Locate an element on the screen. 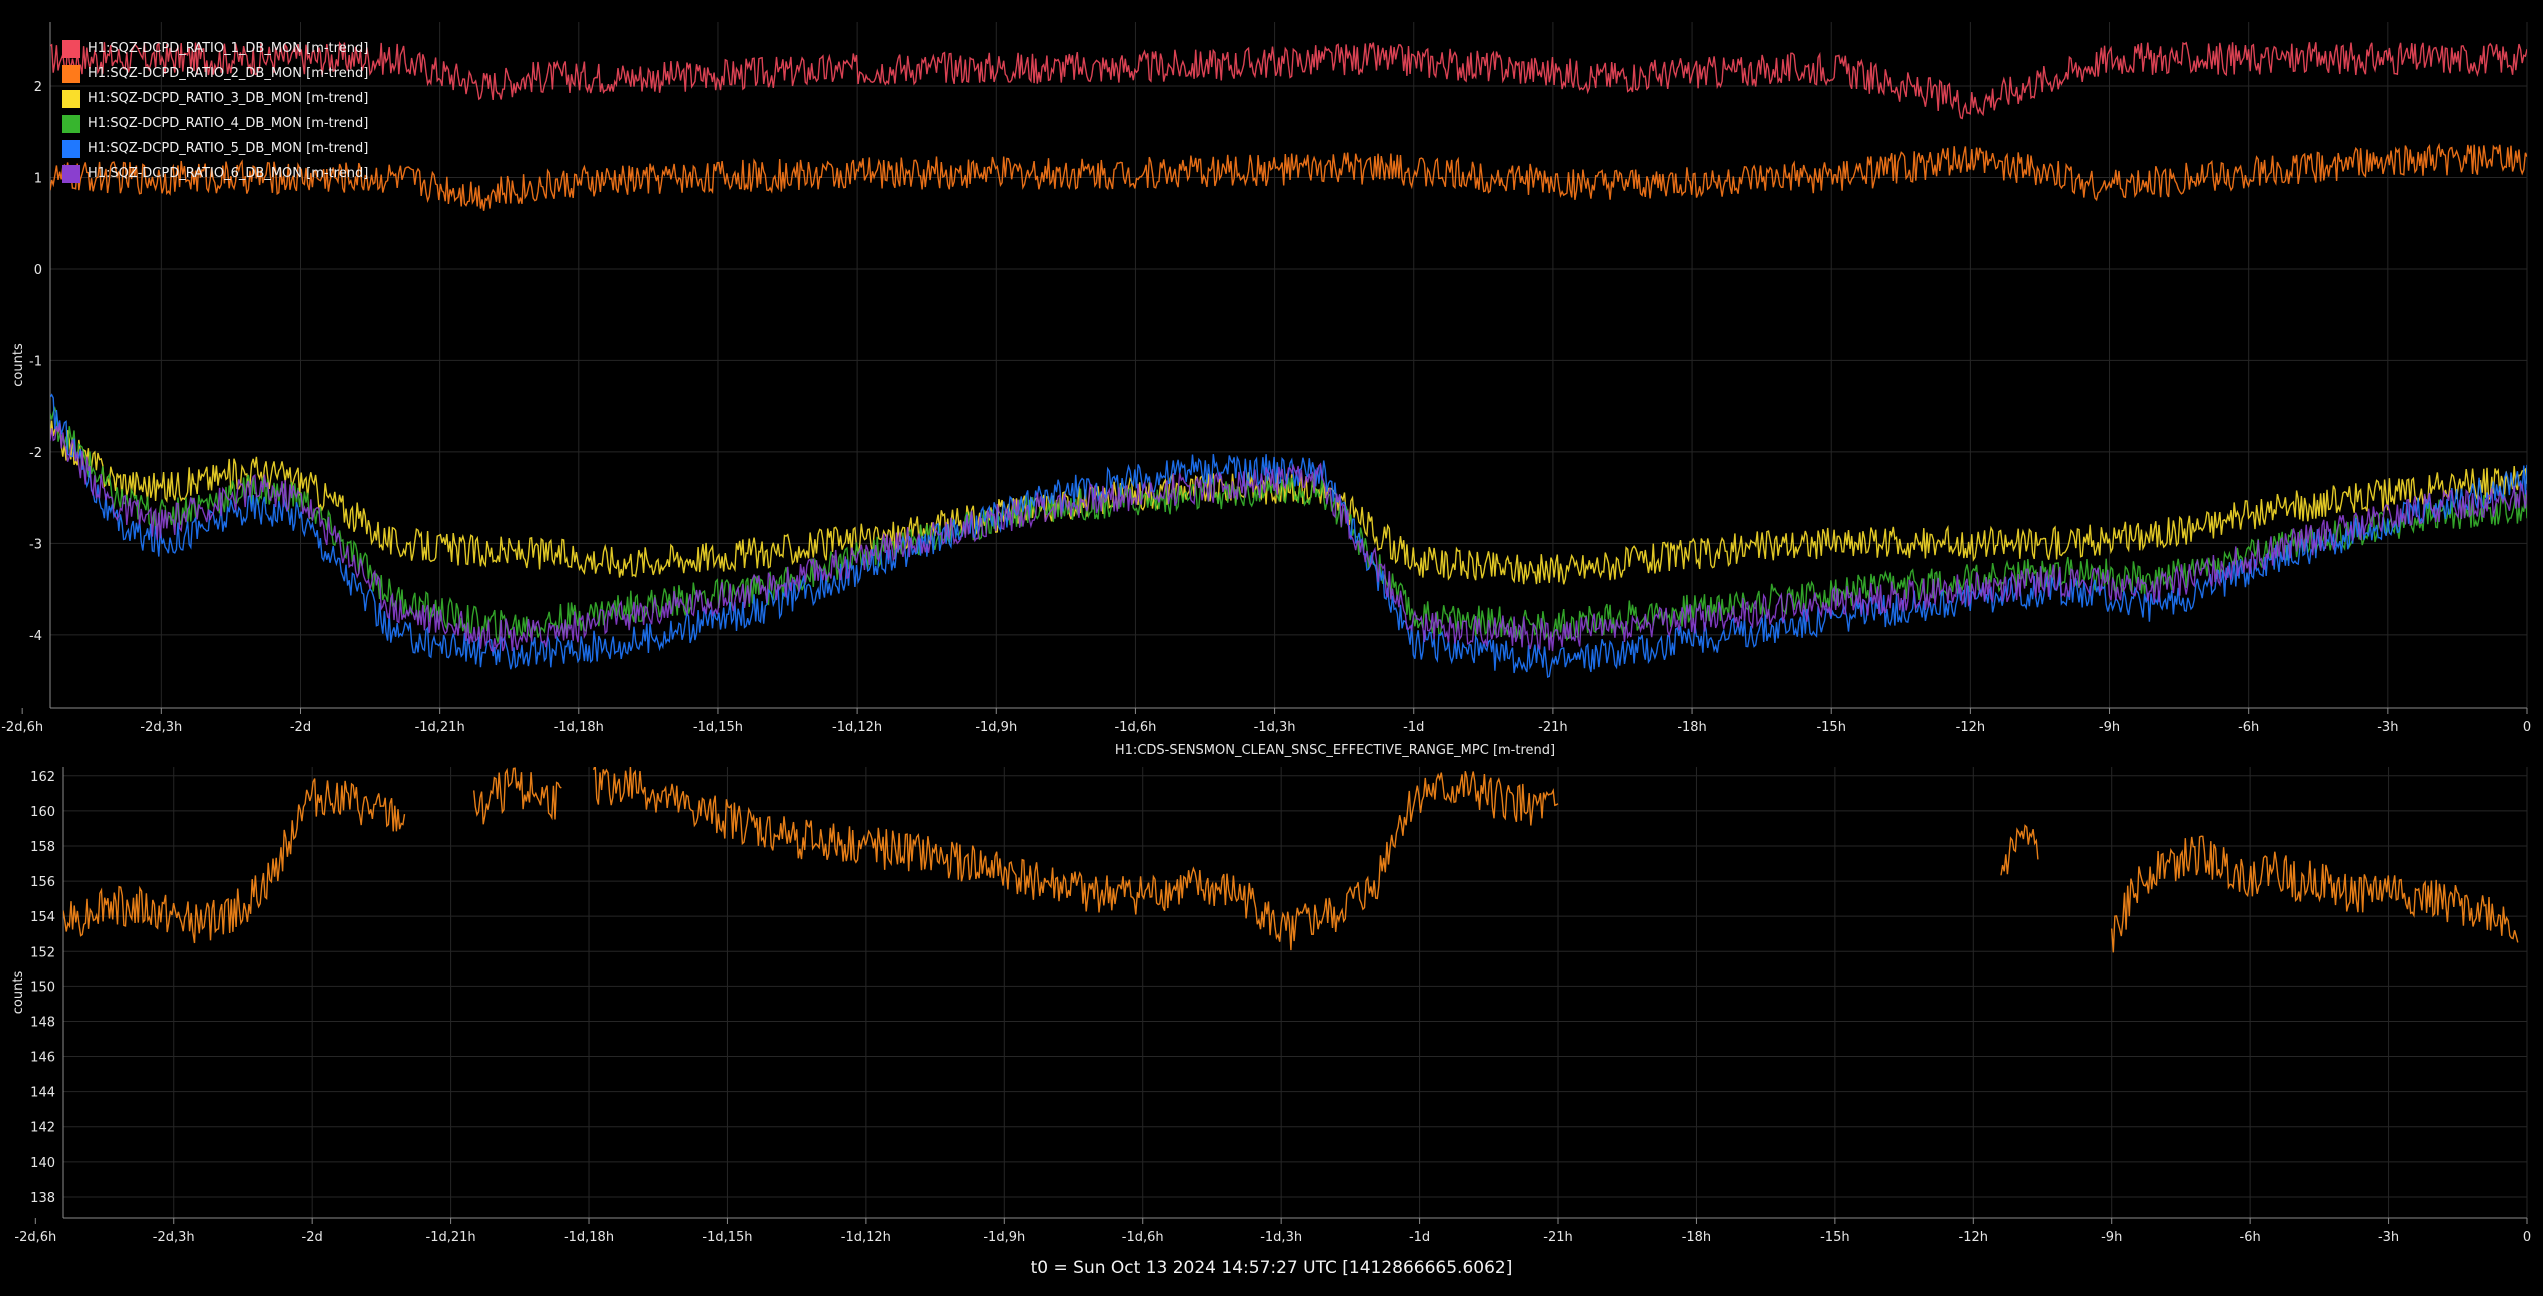  y-tick-label: 154 is located at coordinates (42, 917).